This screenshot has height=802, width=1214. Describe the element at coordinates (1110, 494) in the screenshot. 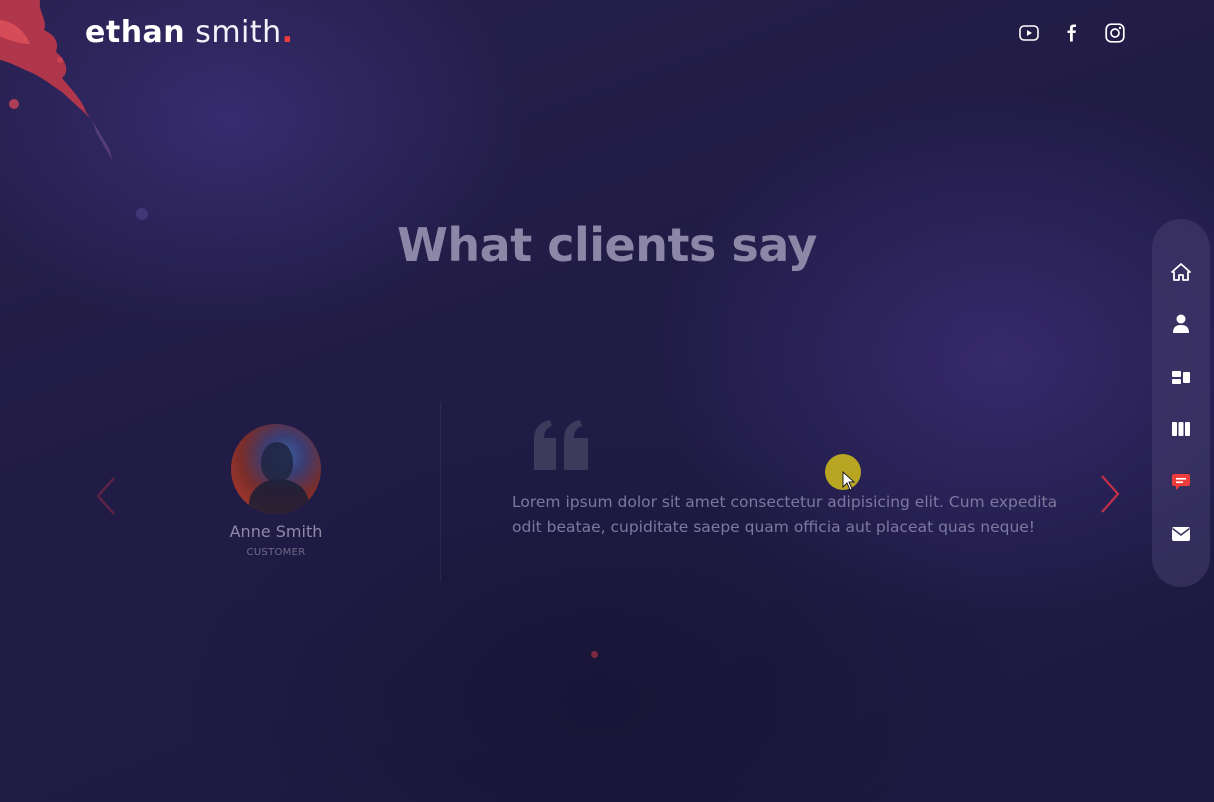

I see `next-arrow-icon` at that location.